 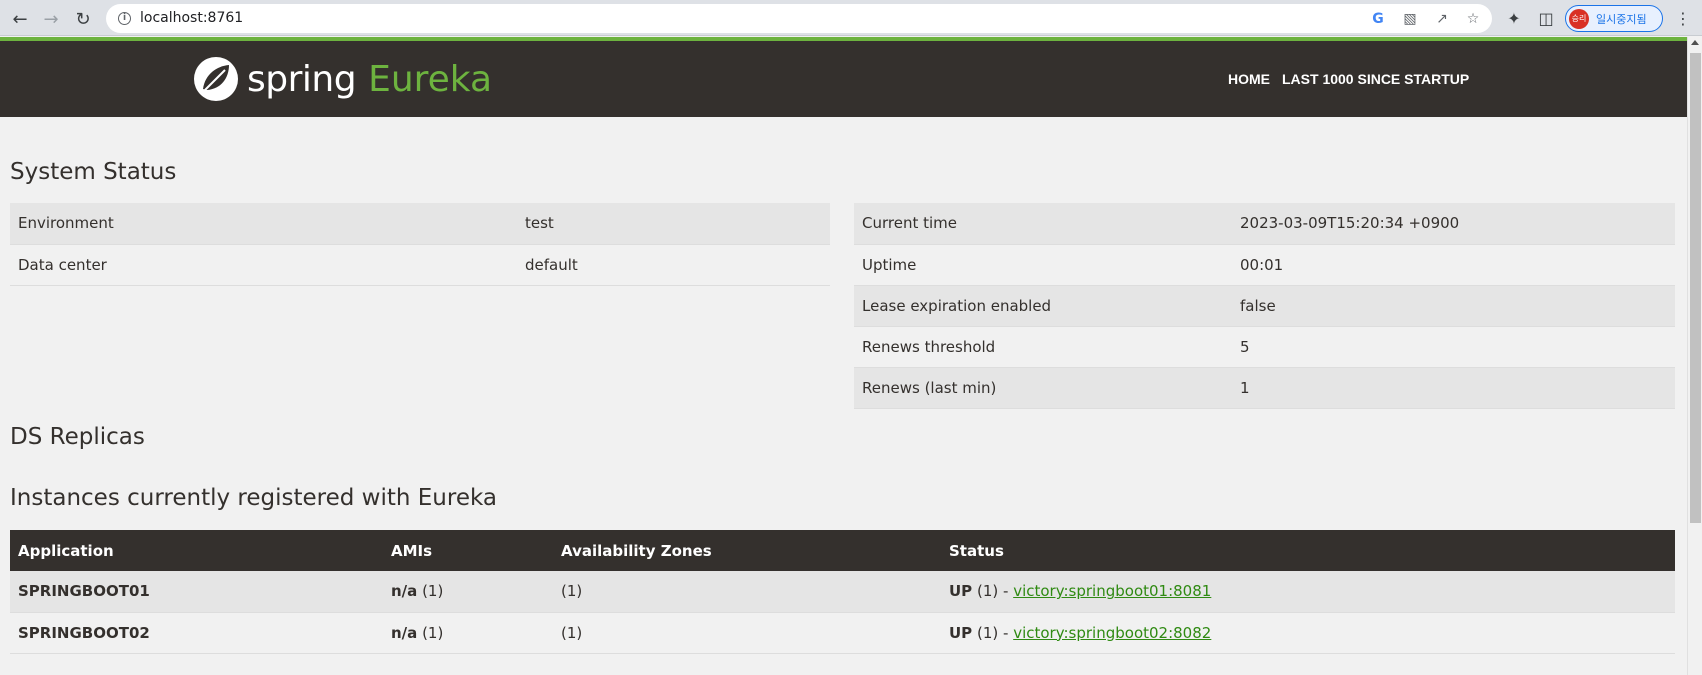 I want to click on table-row: Current time 2023-03-09T15:20:34 +0900, so click(x=1264, y=224).